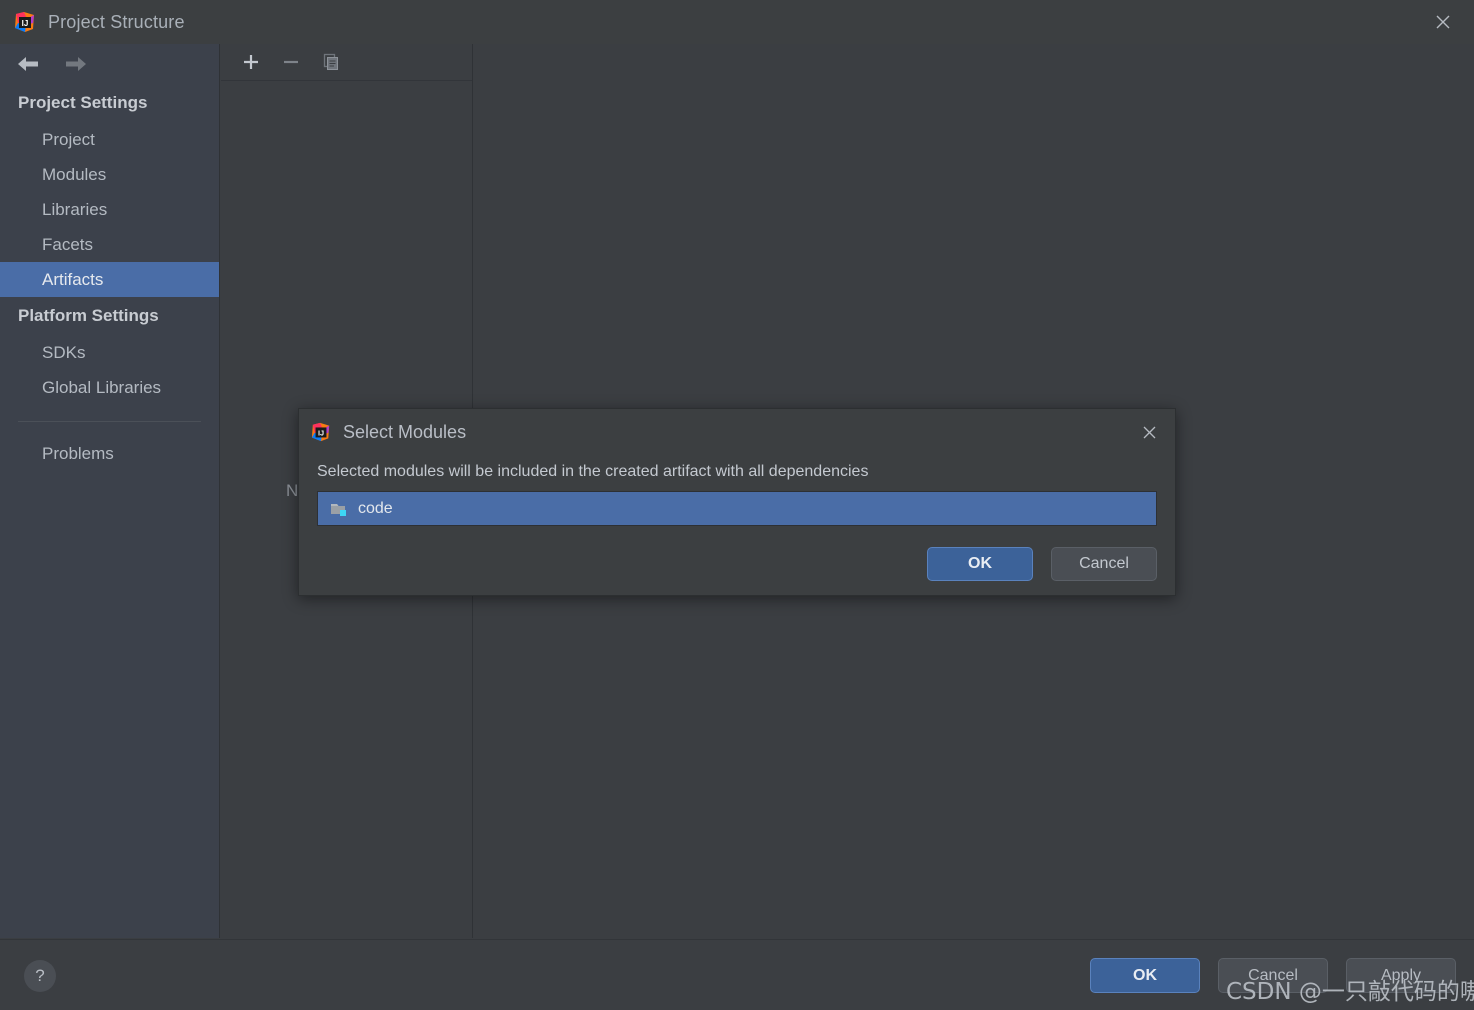 The height and width of the screenshot is (1010, 1474). What do you see at coordinates (109, 64) in the screenshot?
I see `navigation-arrows` at bounding box center [109, 64].